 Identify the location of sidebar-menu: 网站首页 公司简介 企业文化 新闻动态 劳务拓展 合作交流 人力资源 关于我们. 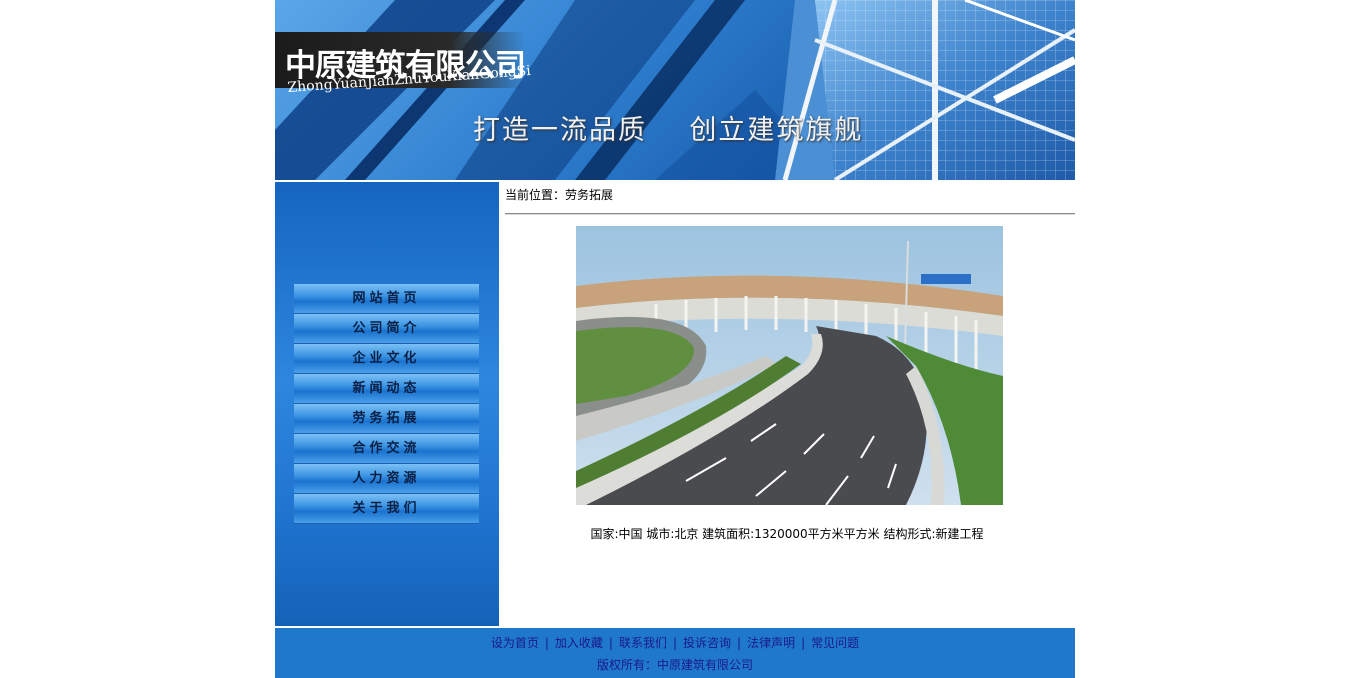
(386, 404).